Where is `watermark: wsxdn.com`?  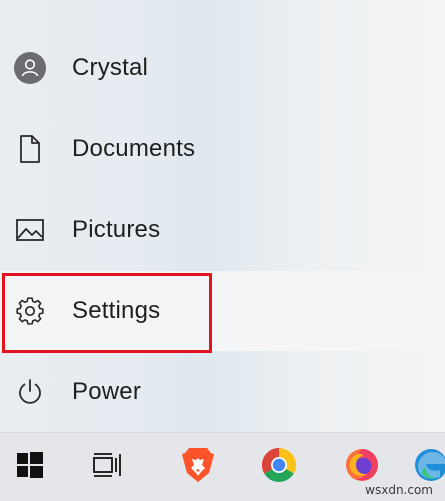
watermark: wsxdn.com is located at coordinates (399, 490).